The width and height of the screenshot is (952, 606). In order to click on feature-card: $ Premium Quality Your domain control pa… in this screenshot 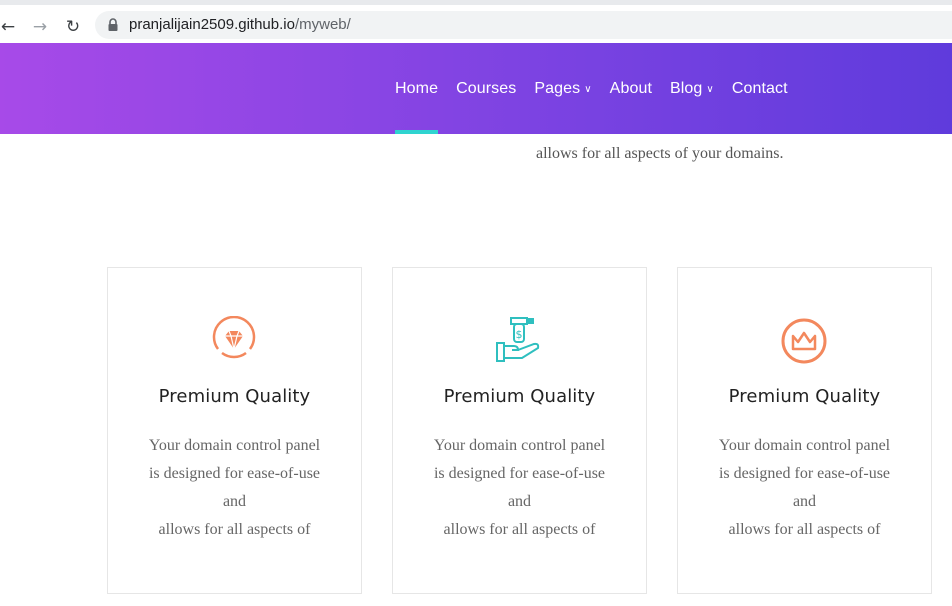, I will do `click(519, 430)`.